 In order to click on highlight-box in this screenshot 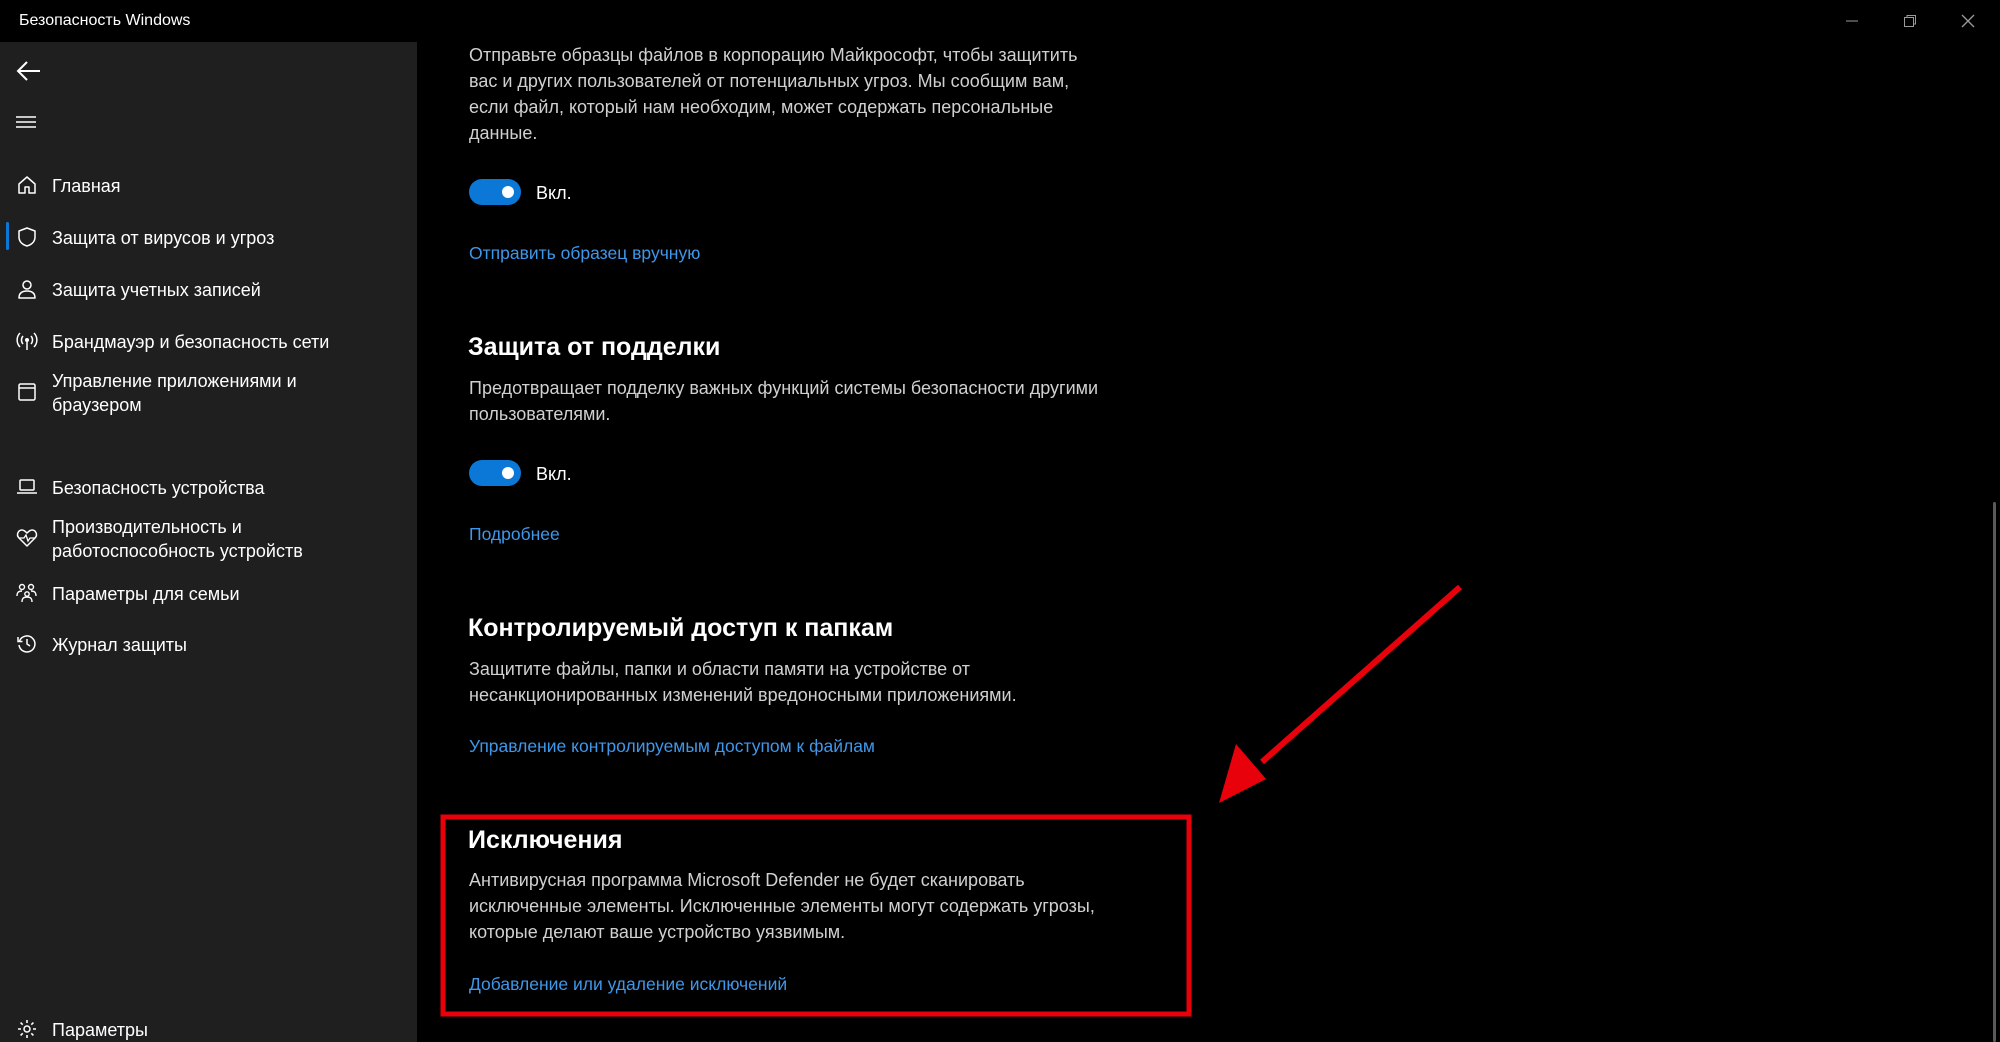, I will do `click(816, 915)`.